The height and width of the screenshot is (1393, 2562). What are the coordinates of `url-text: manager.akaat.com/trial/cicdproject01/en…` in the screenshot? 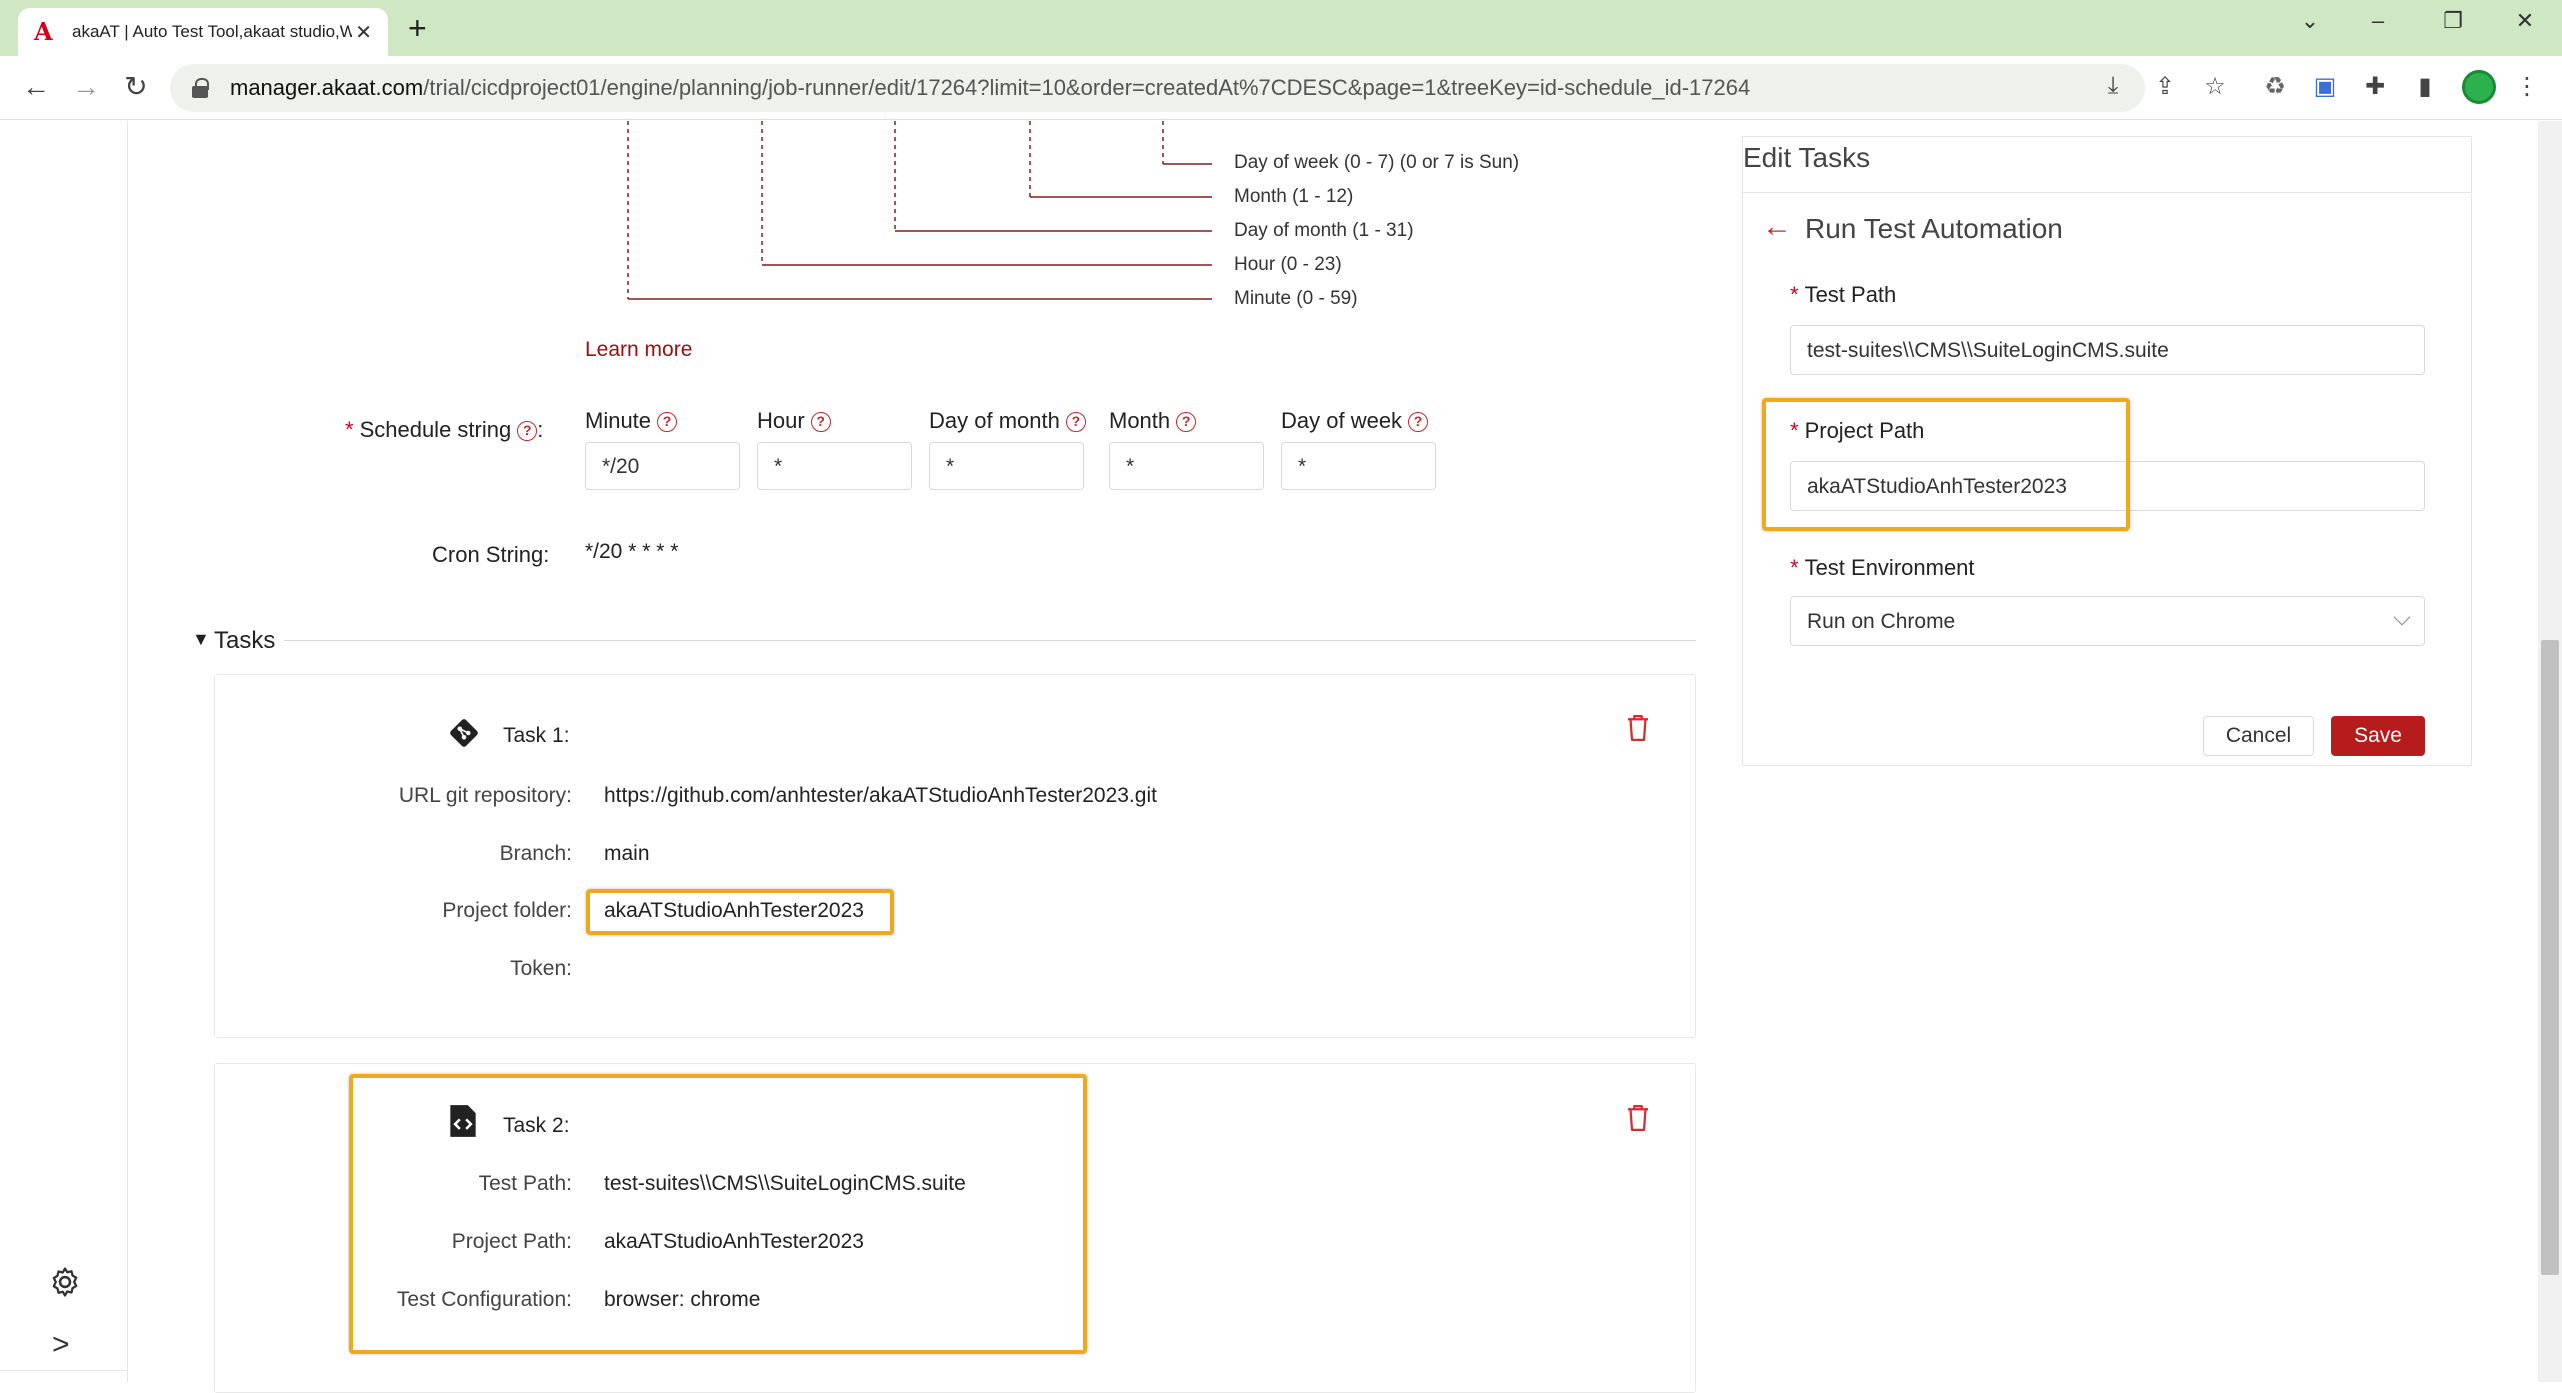 It's located at (990, 87).